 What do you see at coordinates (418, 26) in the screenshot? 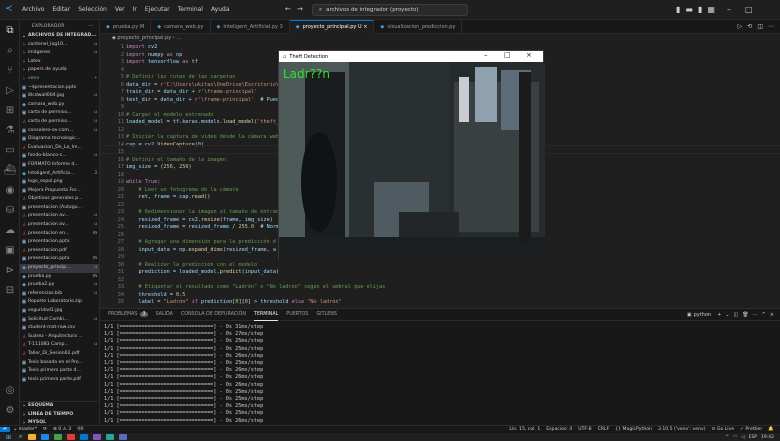
I see `editor-tab: ◆ visualizacion_prediccion.py` at bounding box center [418, 26].